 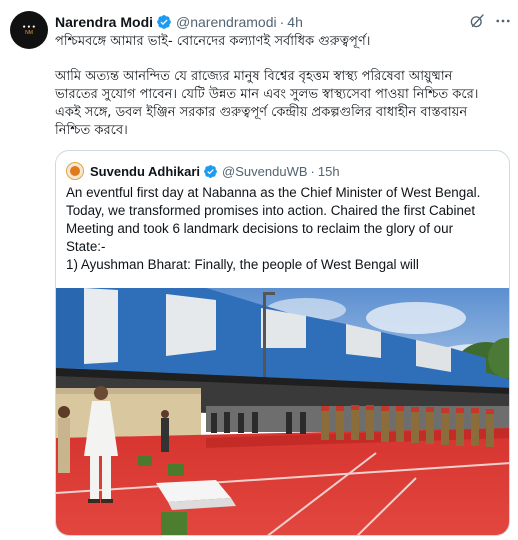 I want to click on quoted-author-handle: @SuvenduWB, so click(x=264, y=171).